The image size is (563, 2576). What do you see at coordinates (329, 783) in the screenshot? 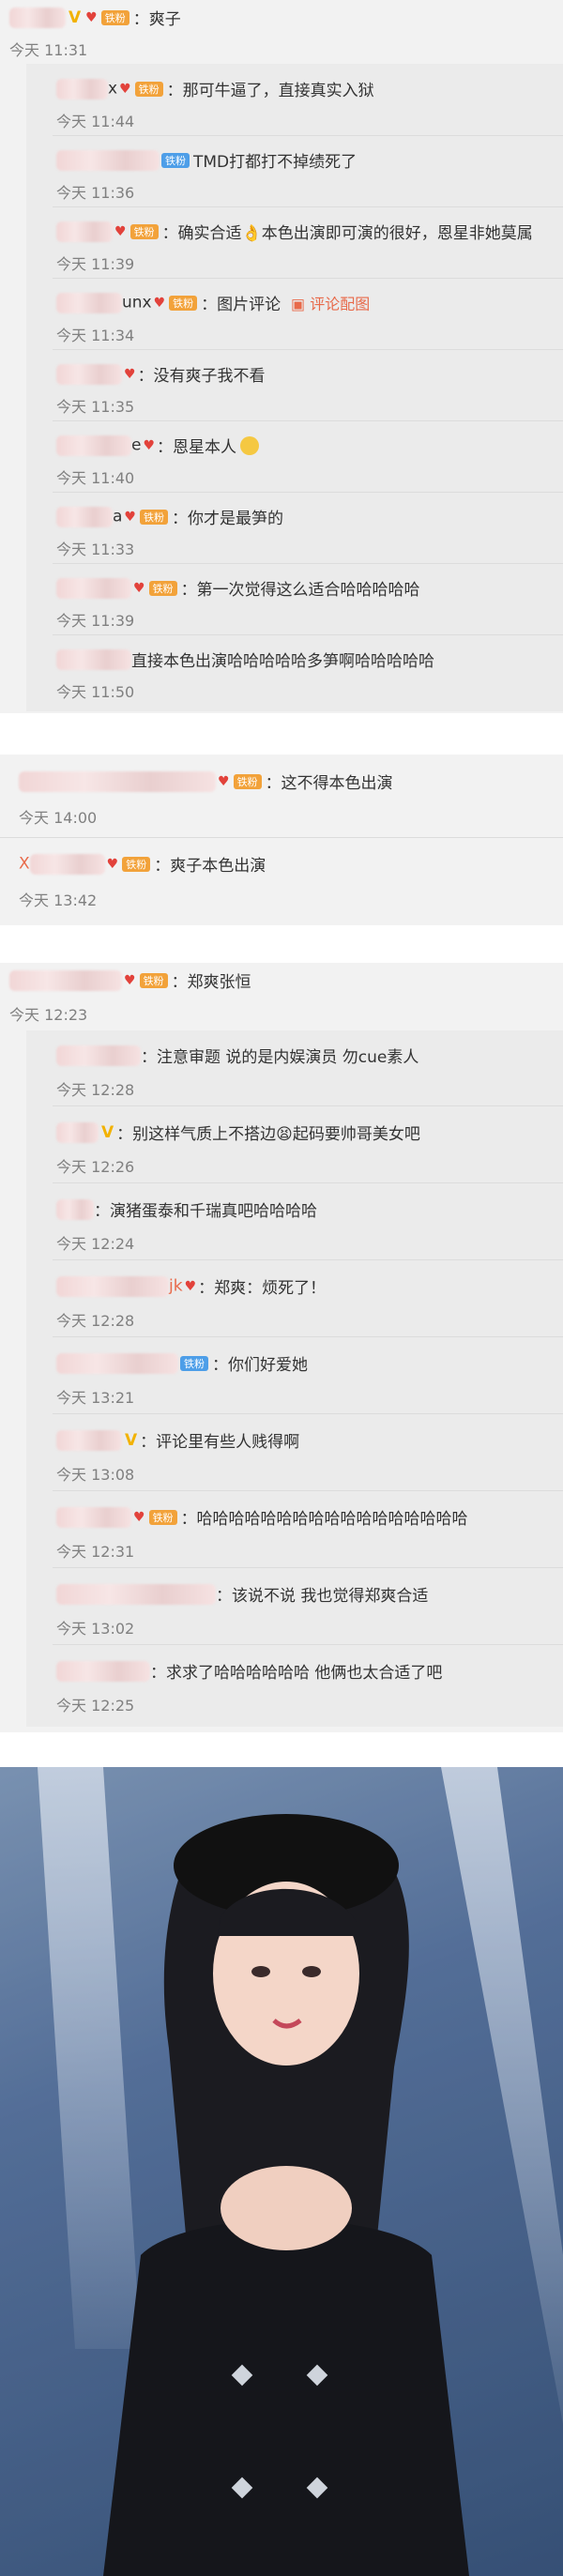
I see `comment-text: ：这不得本色出演` at bounding box center [329, 783].